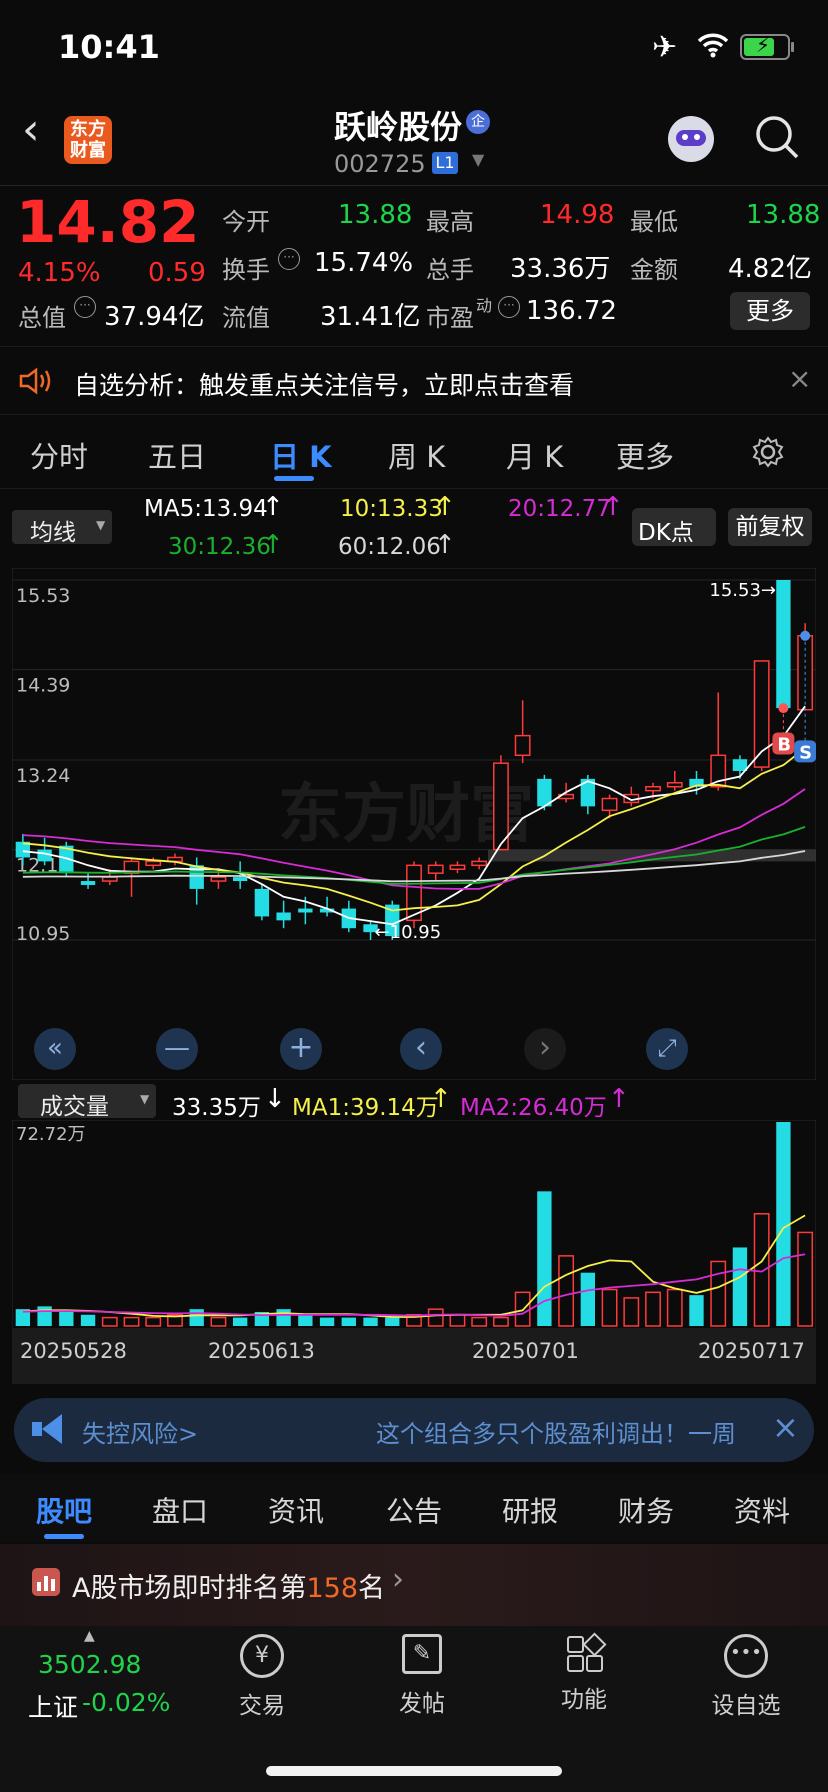  What do you see at coordinates (762, 1510) in the screenshot?
I see `tab-profile: 资料` at bounding box center [762, 1510].